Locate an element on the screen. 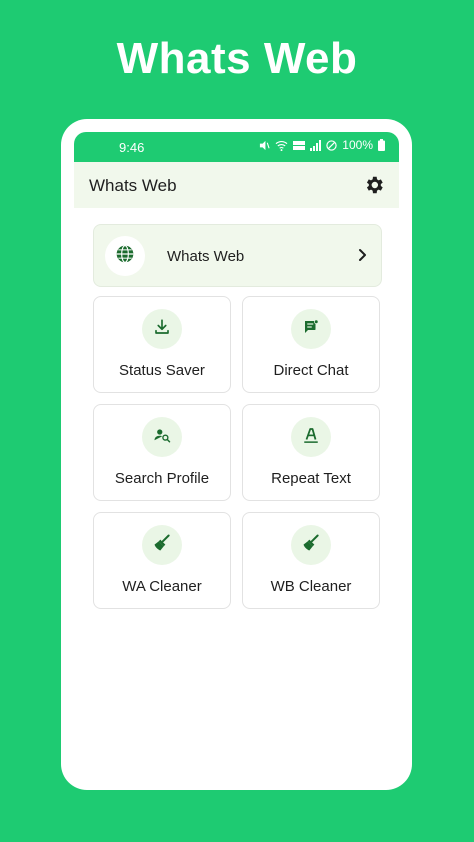 The height and width of the screenshot is (842, 474). status-bar: 9:46 100% is located at coordinates (236, 147).